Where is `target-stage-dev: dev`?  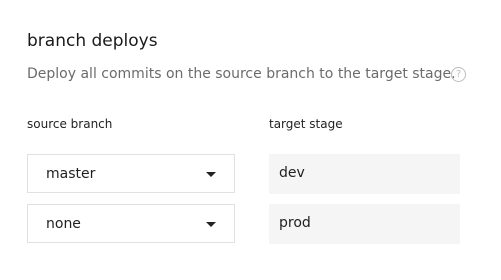
target-stage-dev: dev is located at coordinates (364, 174).